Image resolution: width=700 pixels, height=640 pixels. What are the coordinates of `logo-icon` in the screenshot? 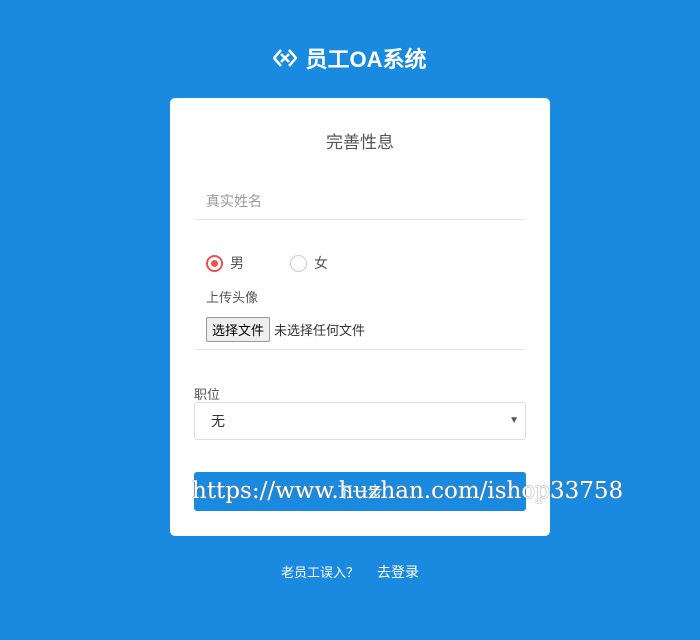 It's located at (285, 58).